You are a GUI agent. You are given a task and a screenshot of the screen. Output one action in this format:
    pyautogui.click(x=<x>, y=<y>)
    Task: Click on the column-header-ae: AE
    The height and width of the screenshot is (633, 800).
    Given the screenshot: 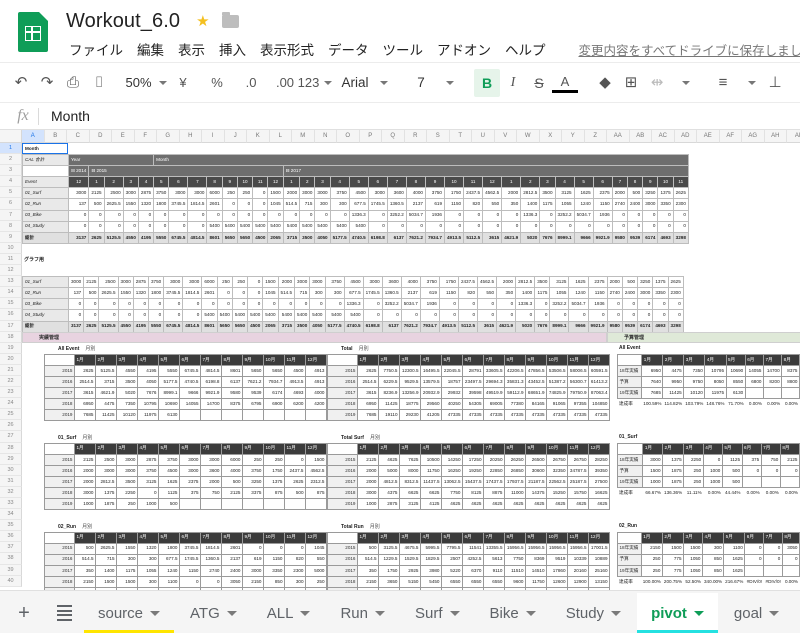 What is the action you would take?
    pyautogui.click(x=708, y=136)
    